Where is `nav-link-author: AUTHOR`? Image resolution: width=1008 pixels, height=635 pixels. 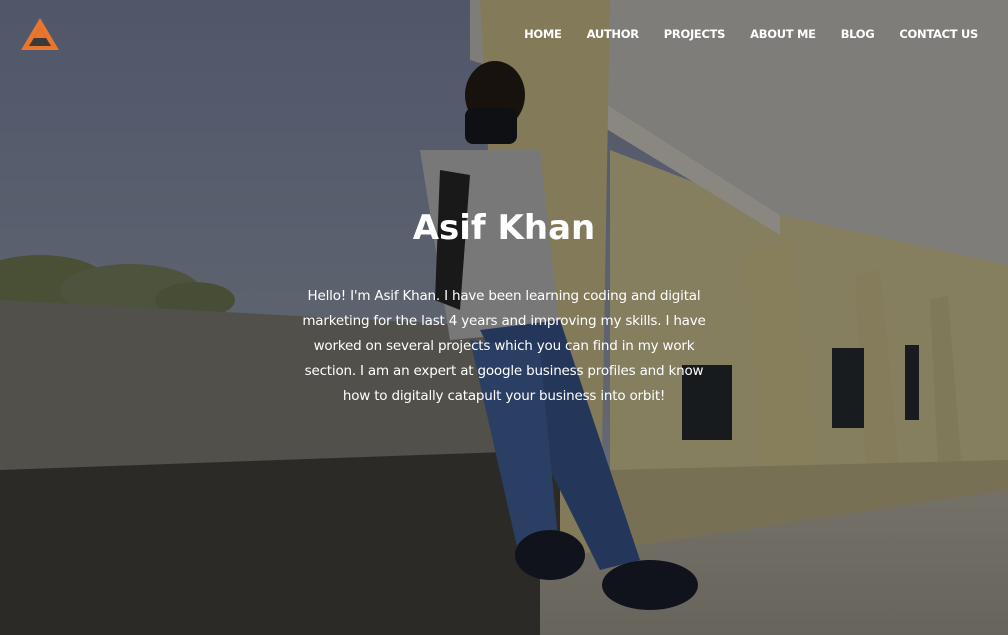 nav-link-author: AUTHOR is located at coordinates (613, 34).